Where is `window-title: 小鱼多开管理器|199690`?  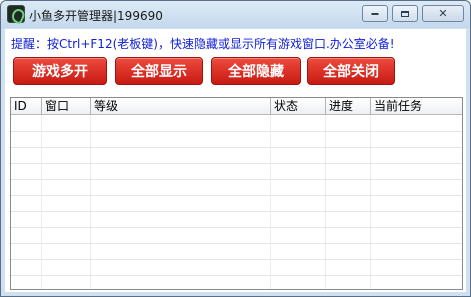 window-title: 小鱼多开管理器|199690 is located at coordinates (96, 16).